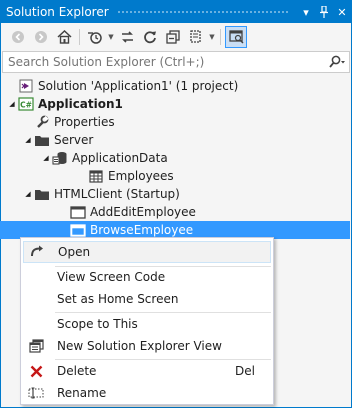 This screenshot has width=352, height=408. Describe the element at coordinates (337, 62) in the screenshot. I see `search-icon` at that location.